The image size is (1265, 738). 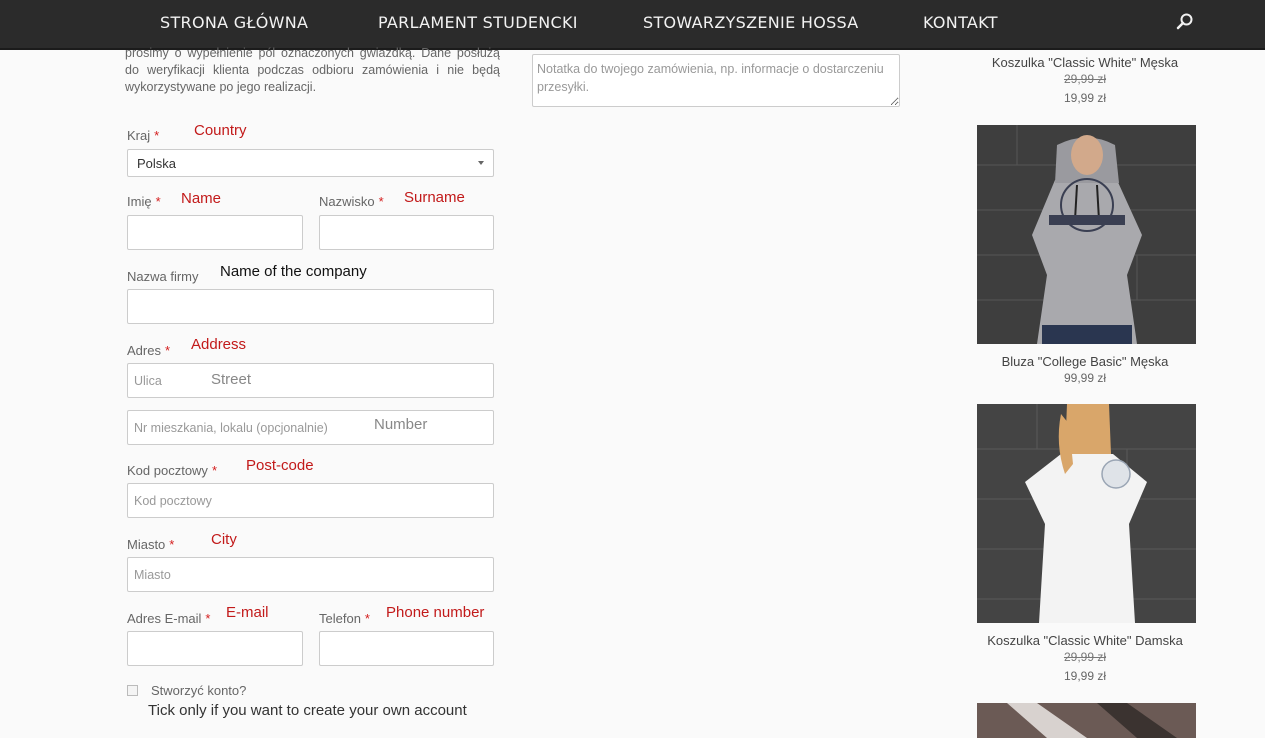 I want to click on search-icon, so click(x=1185, y=22).